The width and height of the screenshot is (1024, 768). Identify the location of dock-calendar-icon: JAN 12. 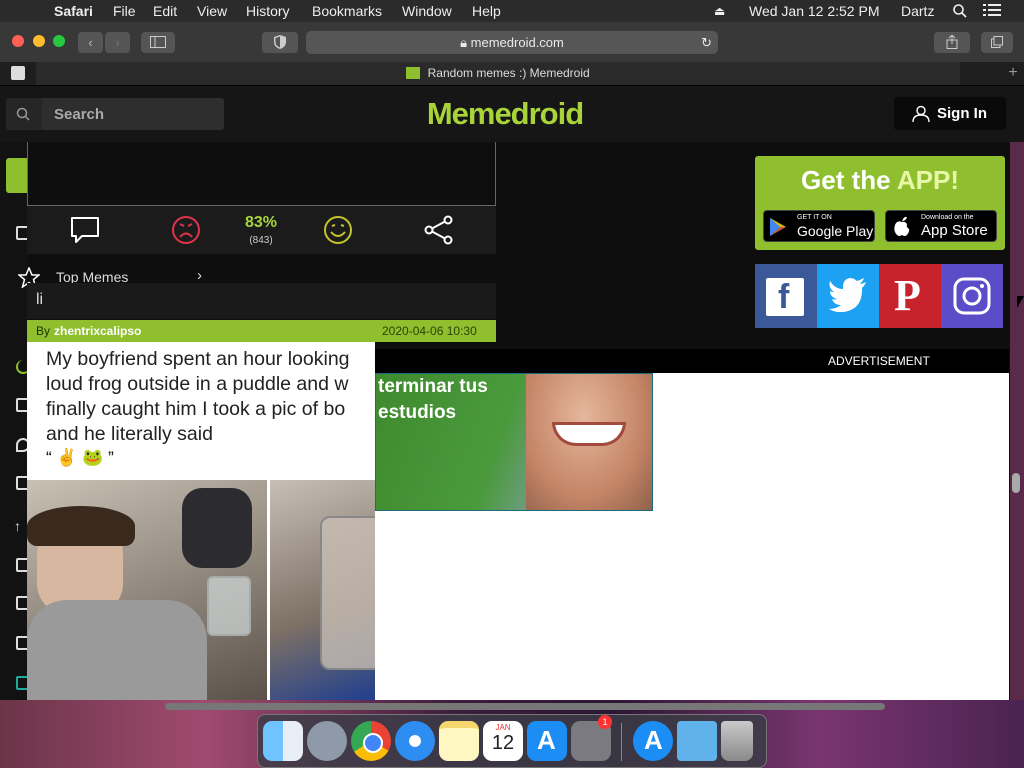
(503, 741).